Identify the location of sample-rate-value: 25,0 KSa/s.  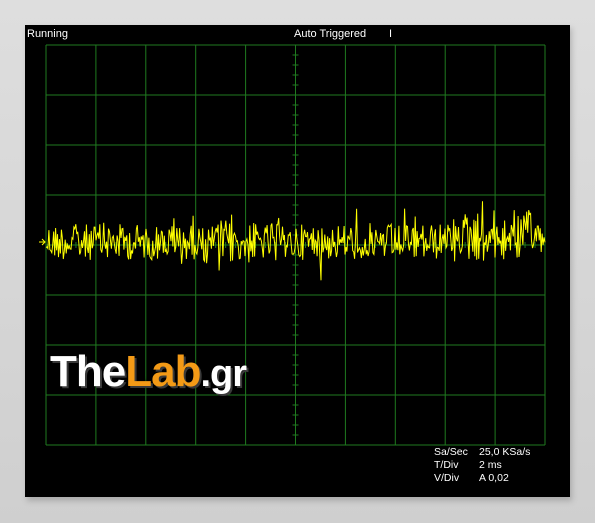
(505, 452).